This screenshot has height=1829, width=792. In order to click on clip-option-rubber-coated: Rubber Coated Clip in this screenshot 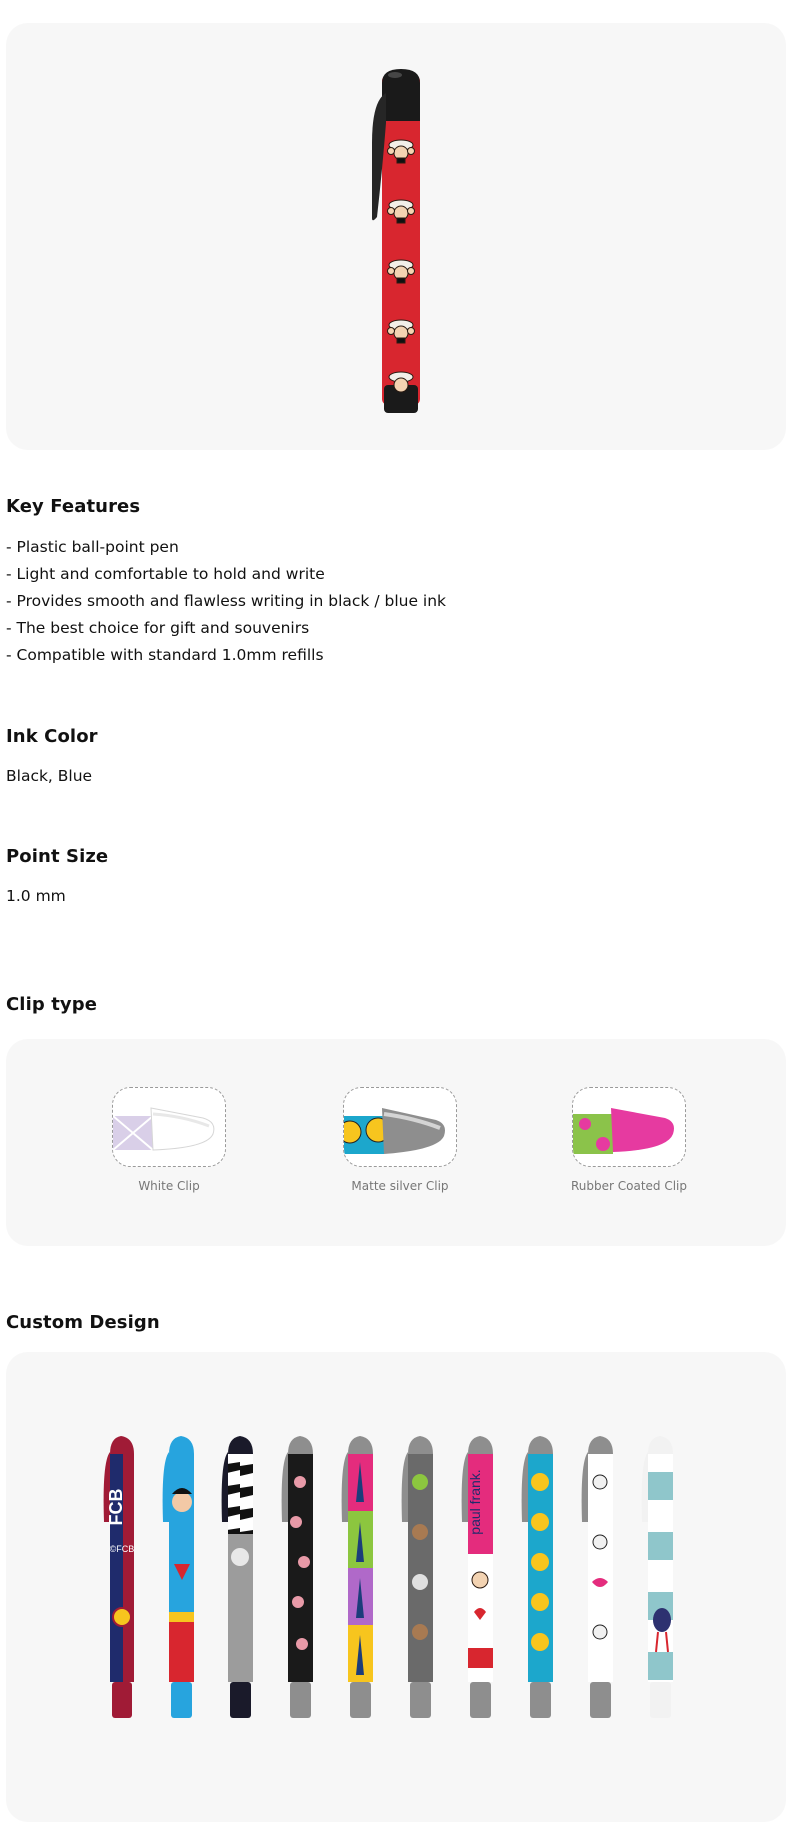, I will do `click(629, 1140)`.